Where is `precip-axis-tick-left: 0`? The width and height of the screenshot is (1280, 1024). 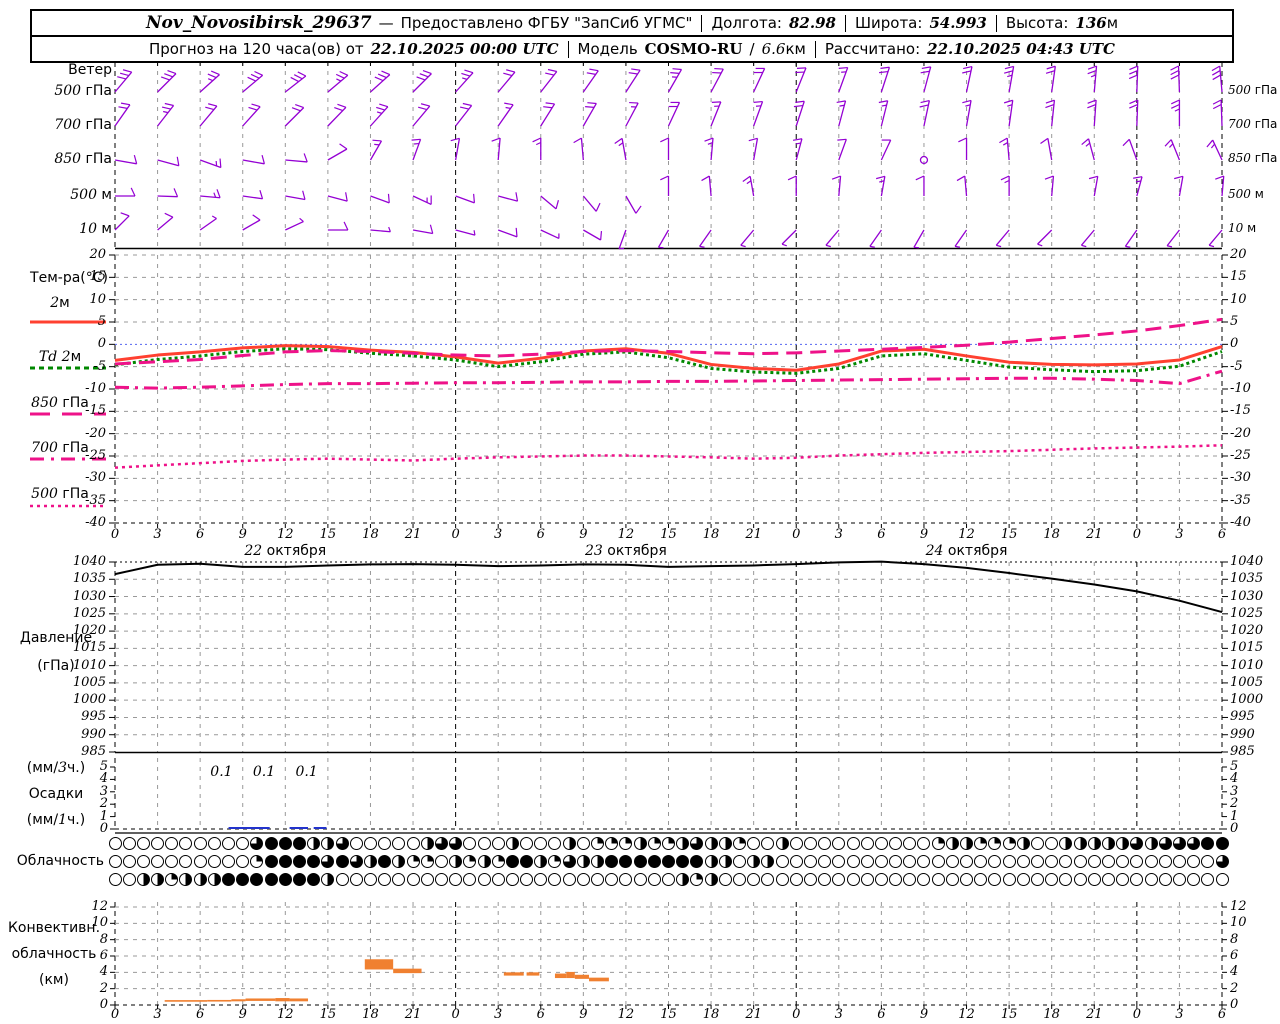
precip-axis-tick-left: 0 is located at coordinates (103, 828).